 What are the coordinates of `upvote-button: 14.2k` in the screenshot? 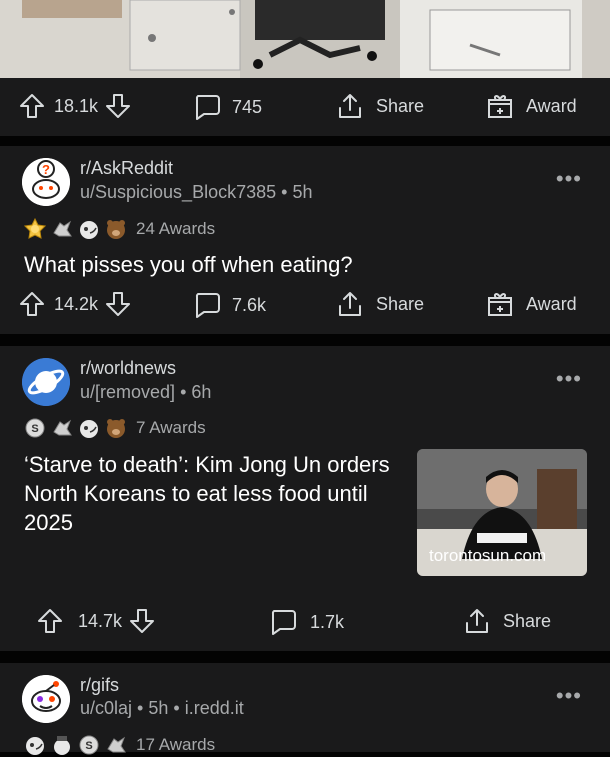 It's located at (75, 304).